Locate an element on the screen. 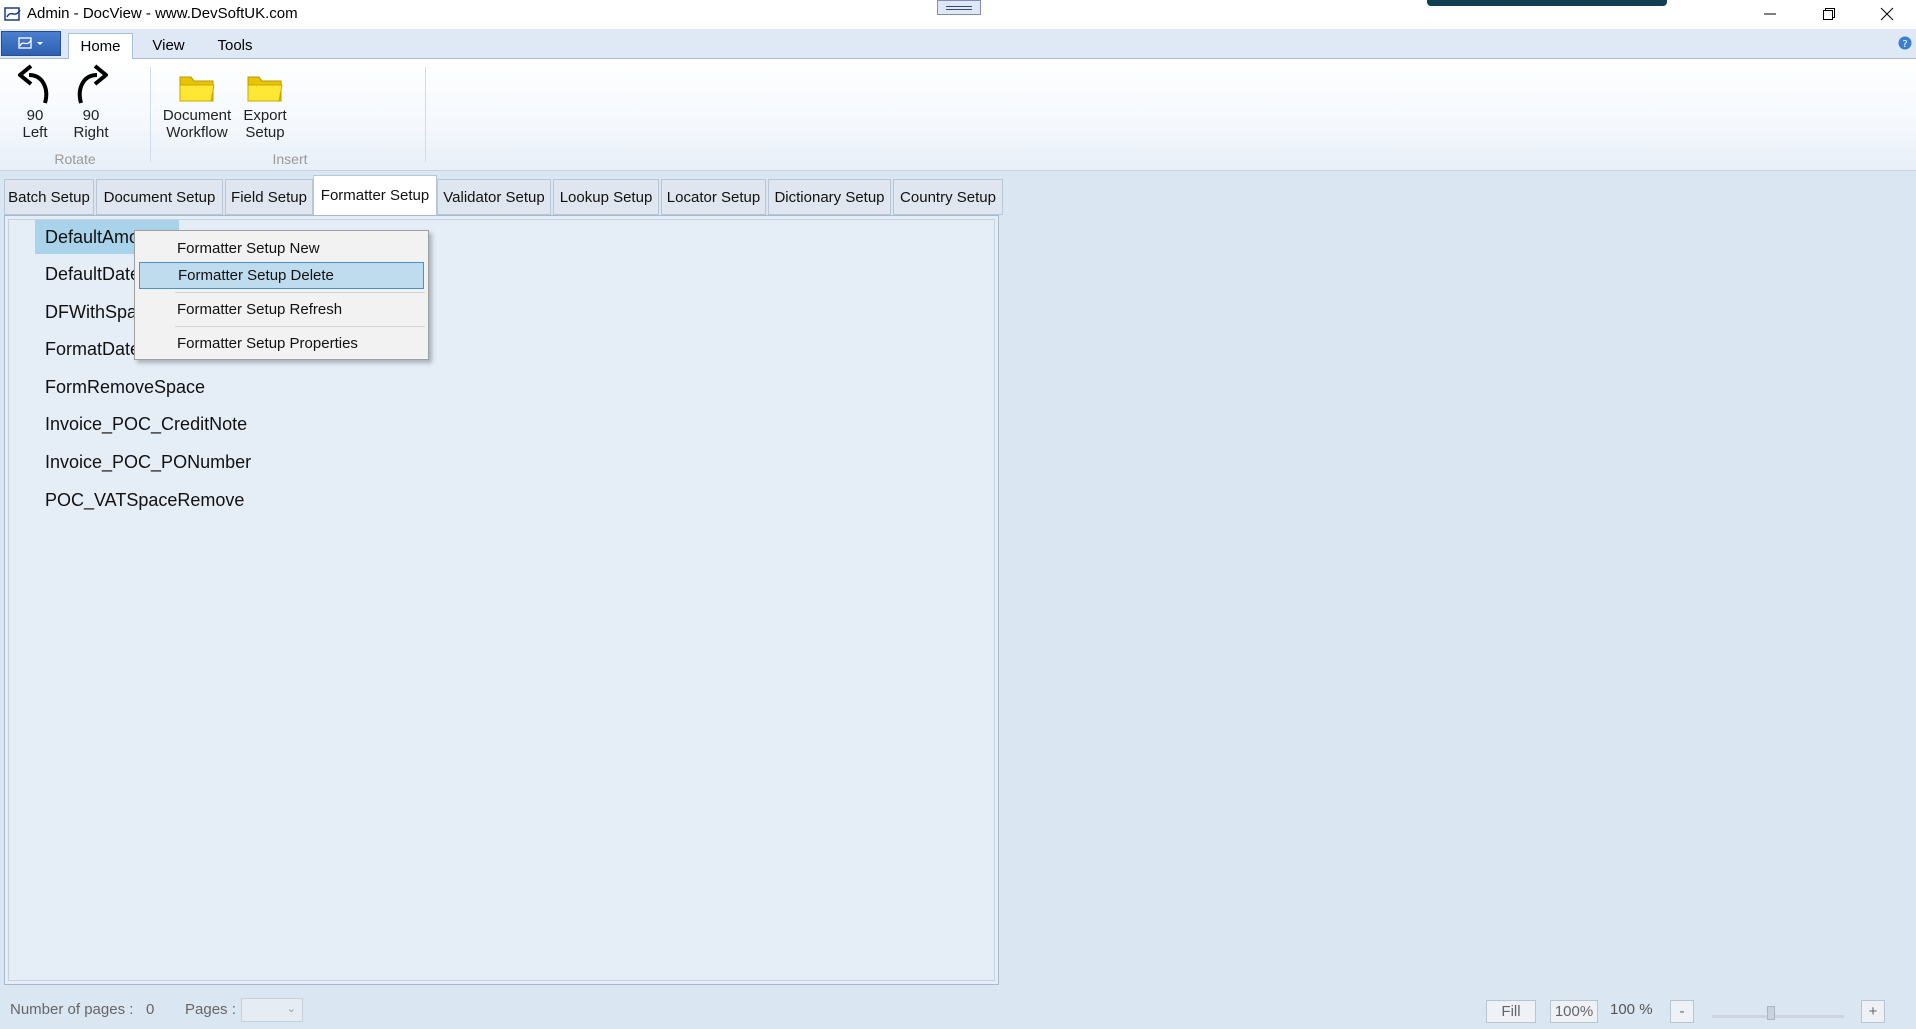  chevron-down-icon: ⌄ is located at coordinates (291, 1009).